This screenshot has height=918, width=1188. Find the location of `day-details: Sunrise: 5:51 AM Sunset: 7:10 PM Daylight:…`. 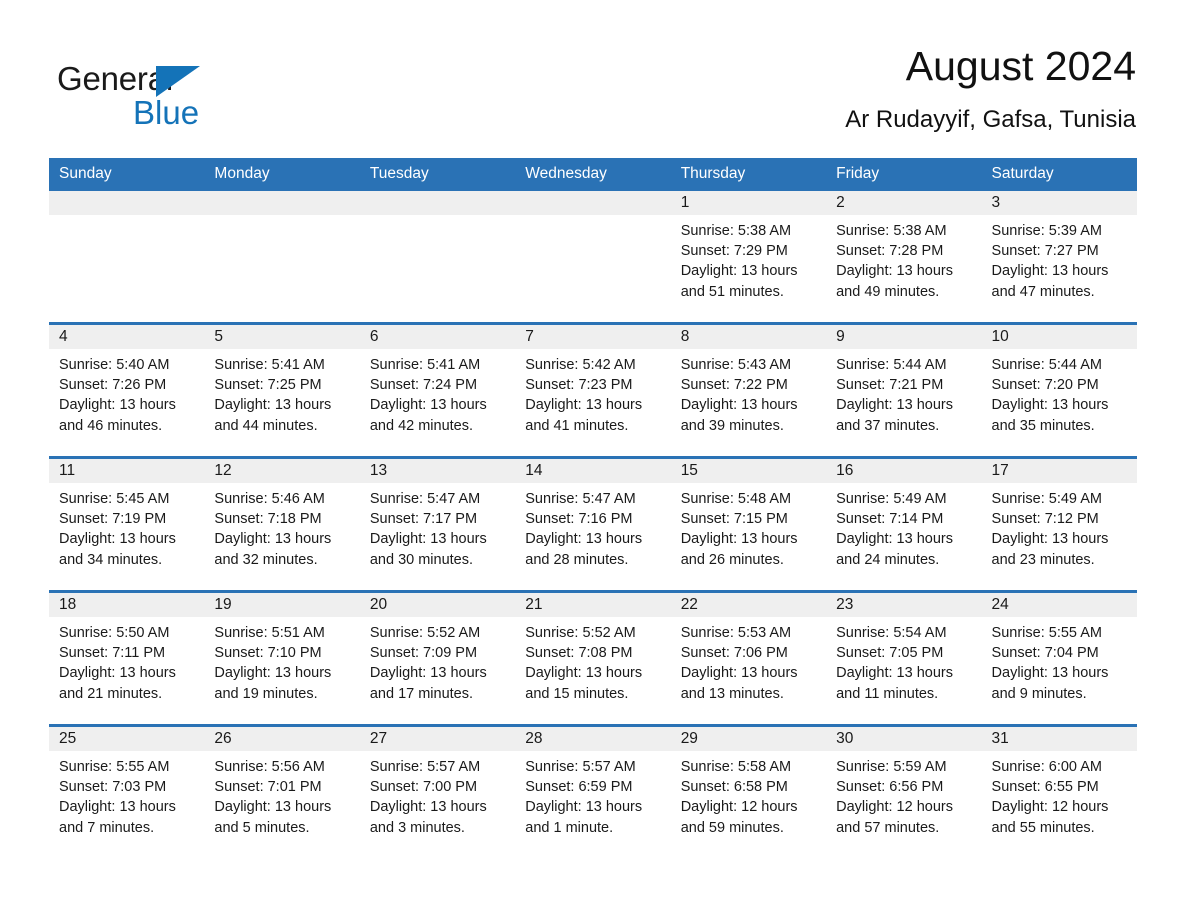

day-details: Sunrise: 5:51 AM Sunset: 7:10 PM Daylight:… is located at coordinates (281, 660).